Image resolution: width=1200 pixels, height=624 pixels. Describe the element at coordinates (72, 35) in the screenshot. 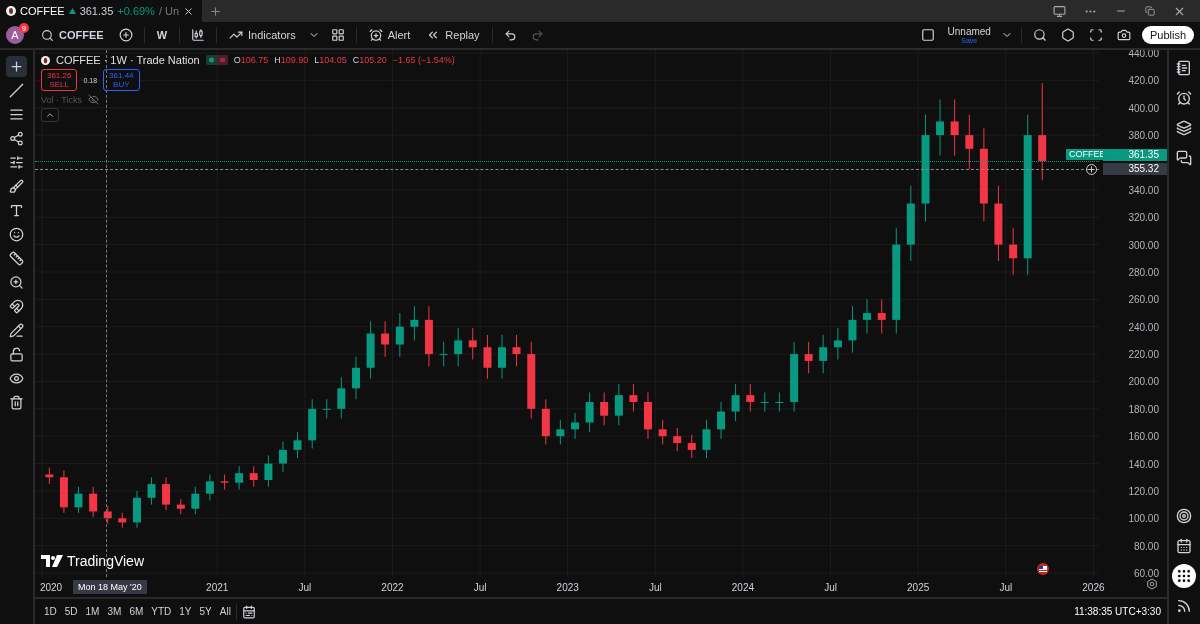

I see `symbol-search-button: COFFEE` at that location.